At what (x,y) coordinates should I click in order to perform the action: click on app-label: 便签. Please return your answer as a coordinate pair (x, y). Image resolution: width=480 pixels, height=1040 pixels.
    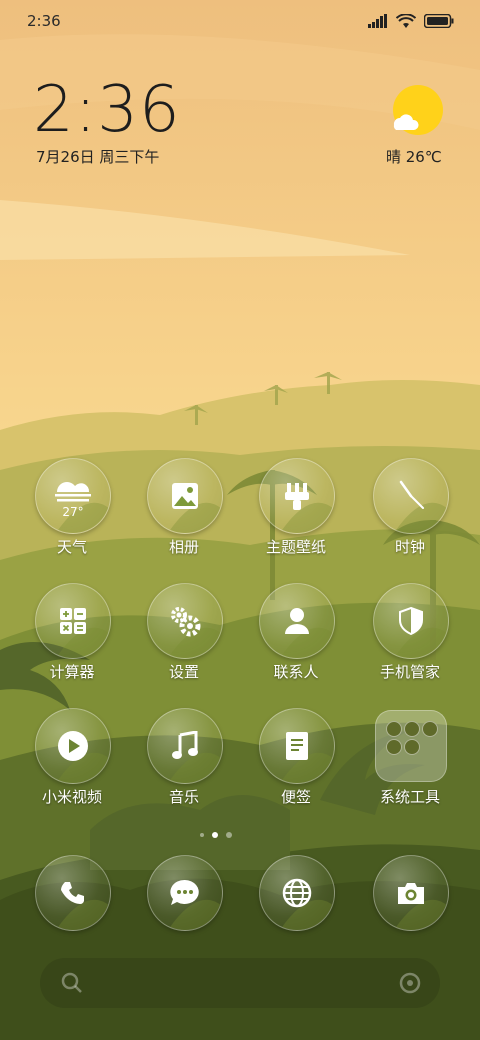
    Looking at the image, I should click on (295, 797).